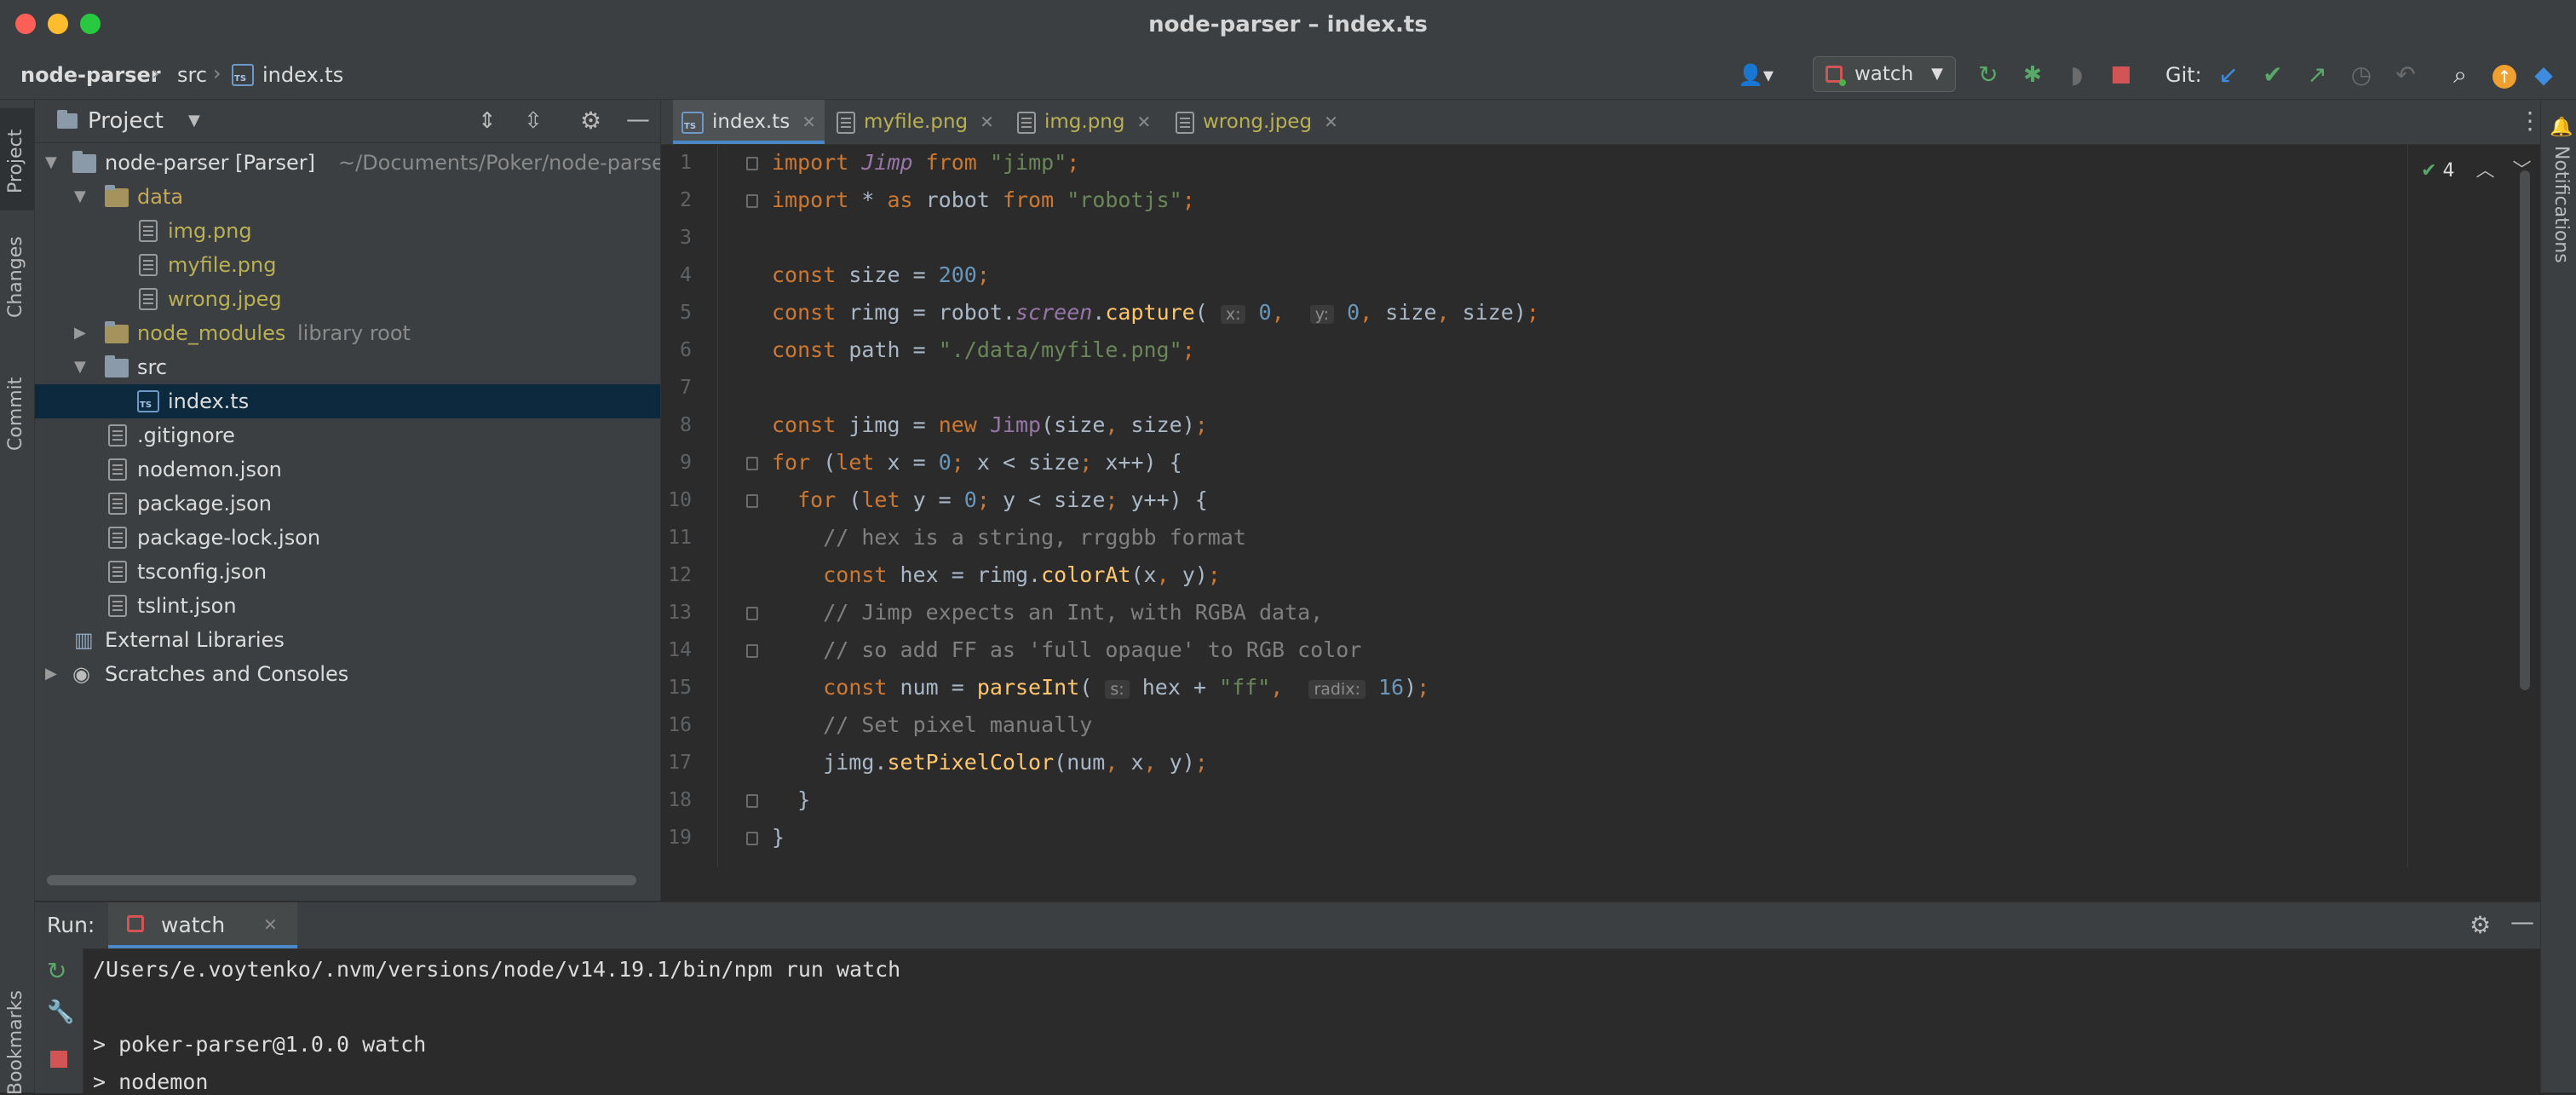  I want to click on code-line: // Jimp expects an Int, with RGBA data,, so click(1074, 612).